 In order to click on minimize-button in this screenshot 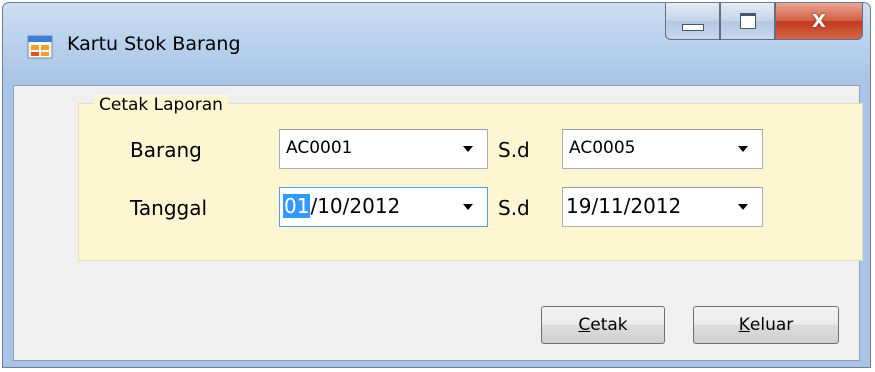, I will do `click(692, 21)`.